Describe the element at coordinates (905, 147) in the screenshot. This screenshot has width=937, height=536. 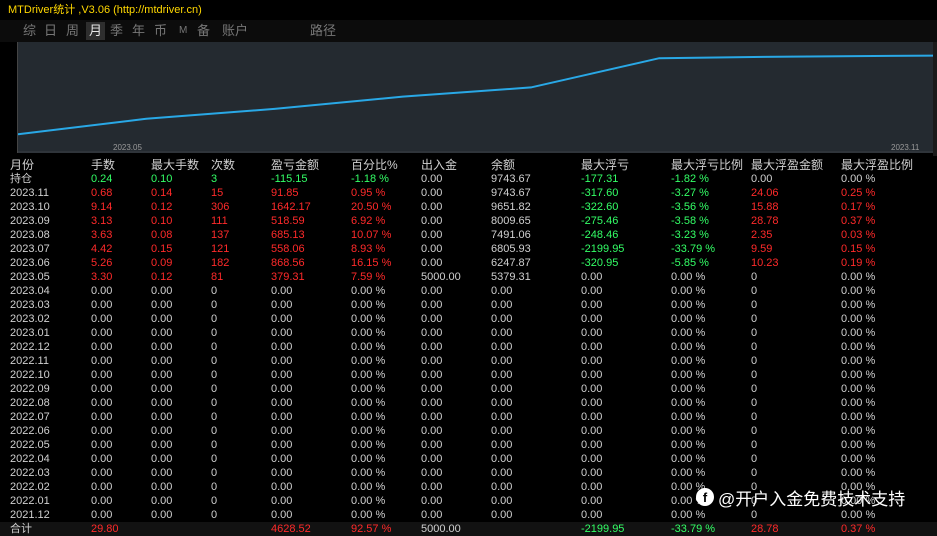
I see `x-tick-label: 2023.11` at that location.